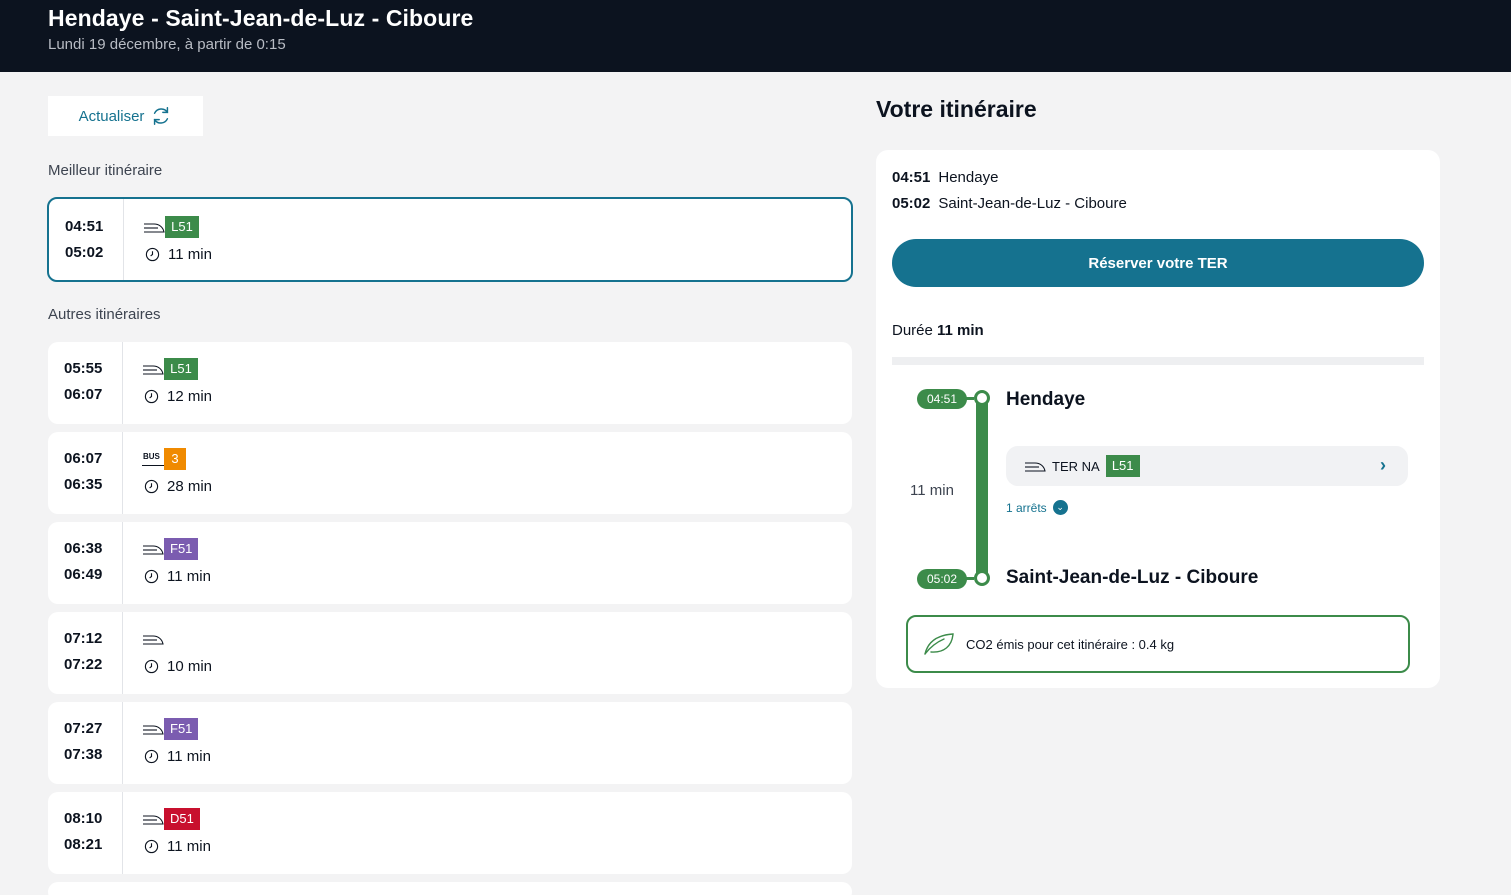 Image resolution: width=1511 pixels, height=895 pixels. What do you see at coordinates (450, 653) in the screenshot?
I see `itinerary-card: 07:12 07:22 10 min` at bounding box center [450, 653].